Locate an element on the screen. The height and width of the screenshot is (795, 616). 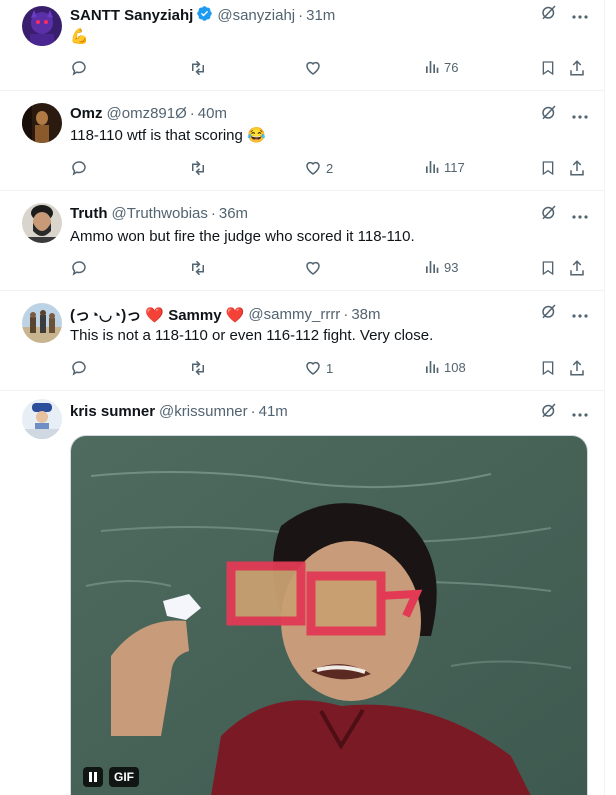
user-handle: @omz891Ø is located at coordinates (147, 113).